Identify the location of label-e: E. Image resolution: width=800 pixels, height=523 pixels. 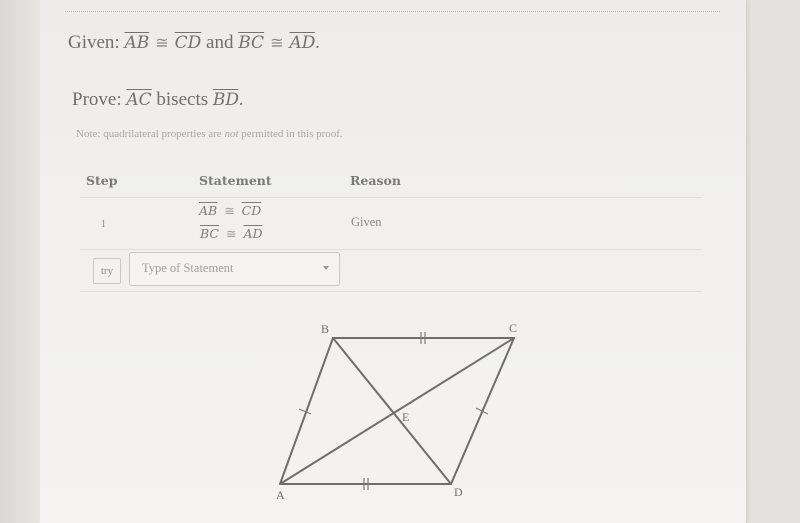
(405, 417).